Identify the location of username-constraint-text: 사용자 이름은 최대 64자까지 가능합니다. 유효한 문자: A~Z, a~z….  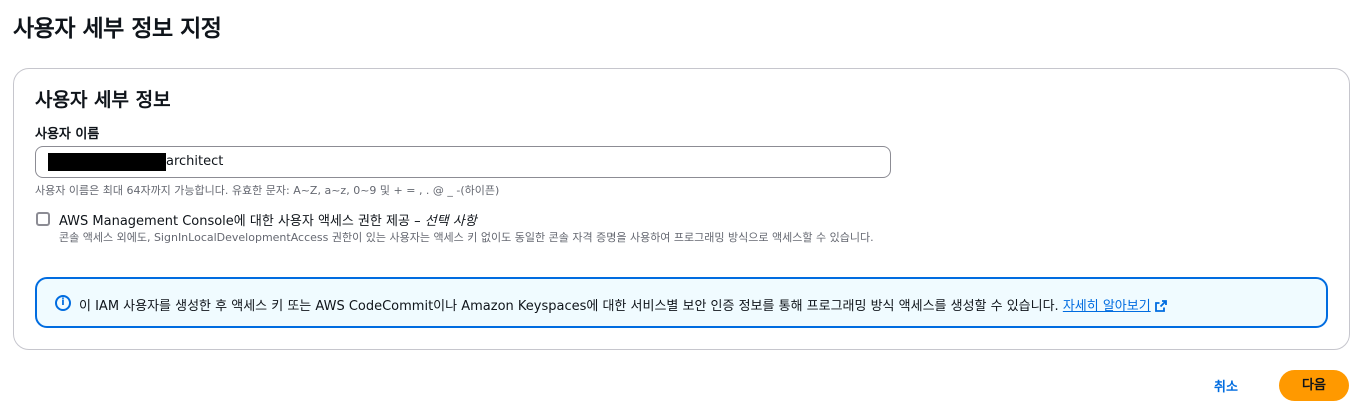
(267, 190).